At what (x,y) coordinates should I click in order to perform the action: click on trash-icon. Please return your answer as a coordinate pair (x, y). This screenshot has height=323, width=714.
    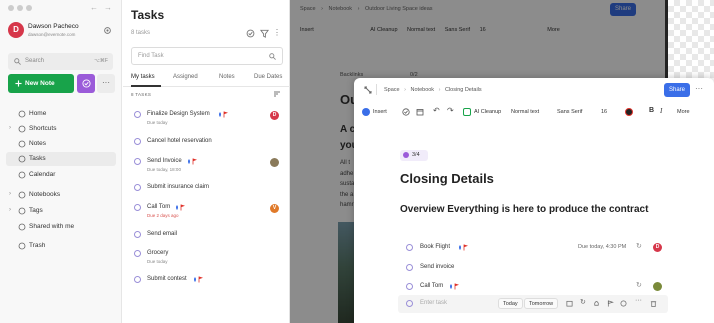
    Looking at the image, I should click on (653, 303).